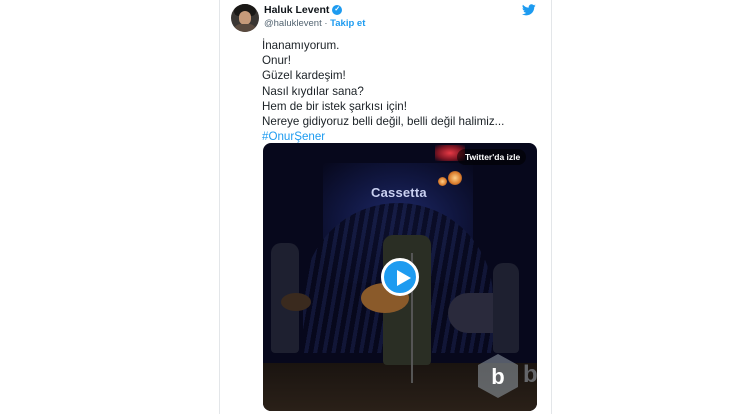  Describe the element at coordinates (293, 23) in the screenshot. I see `author-handle: @haluklevent` at that location.